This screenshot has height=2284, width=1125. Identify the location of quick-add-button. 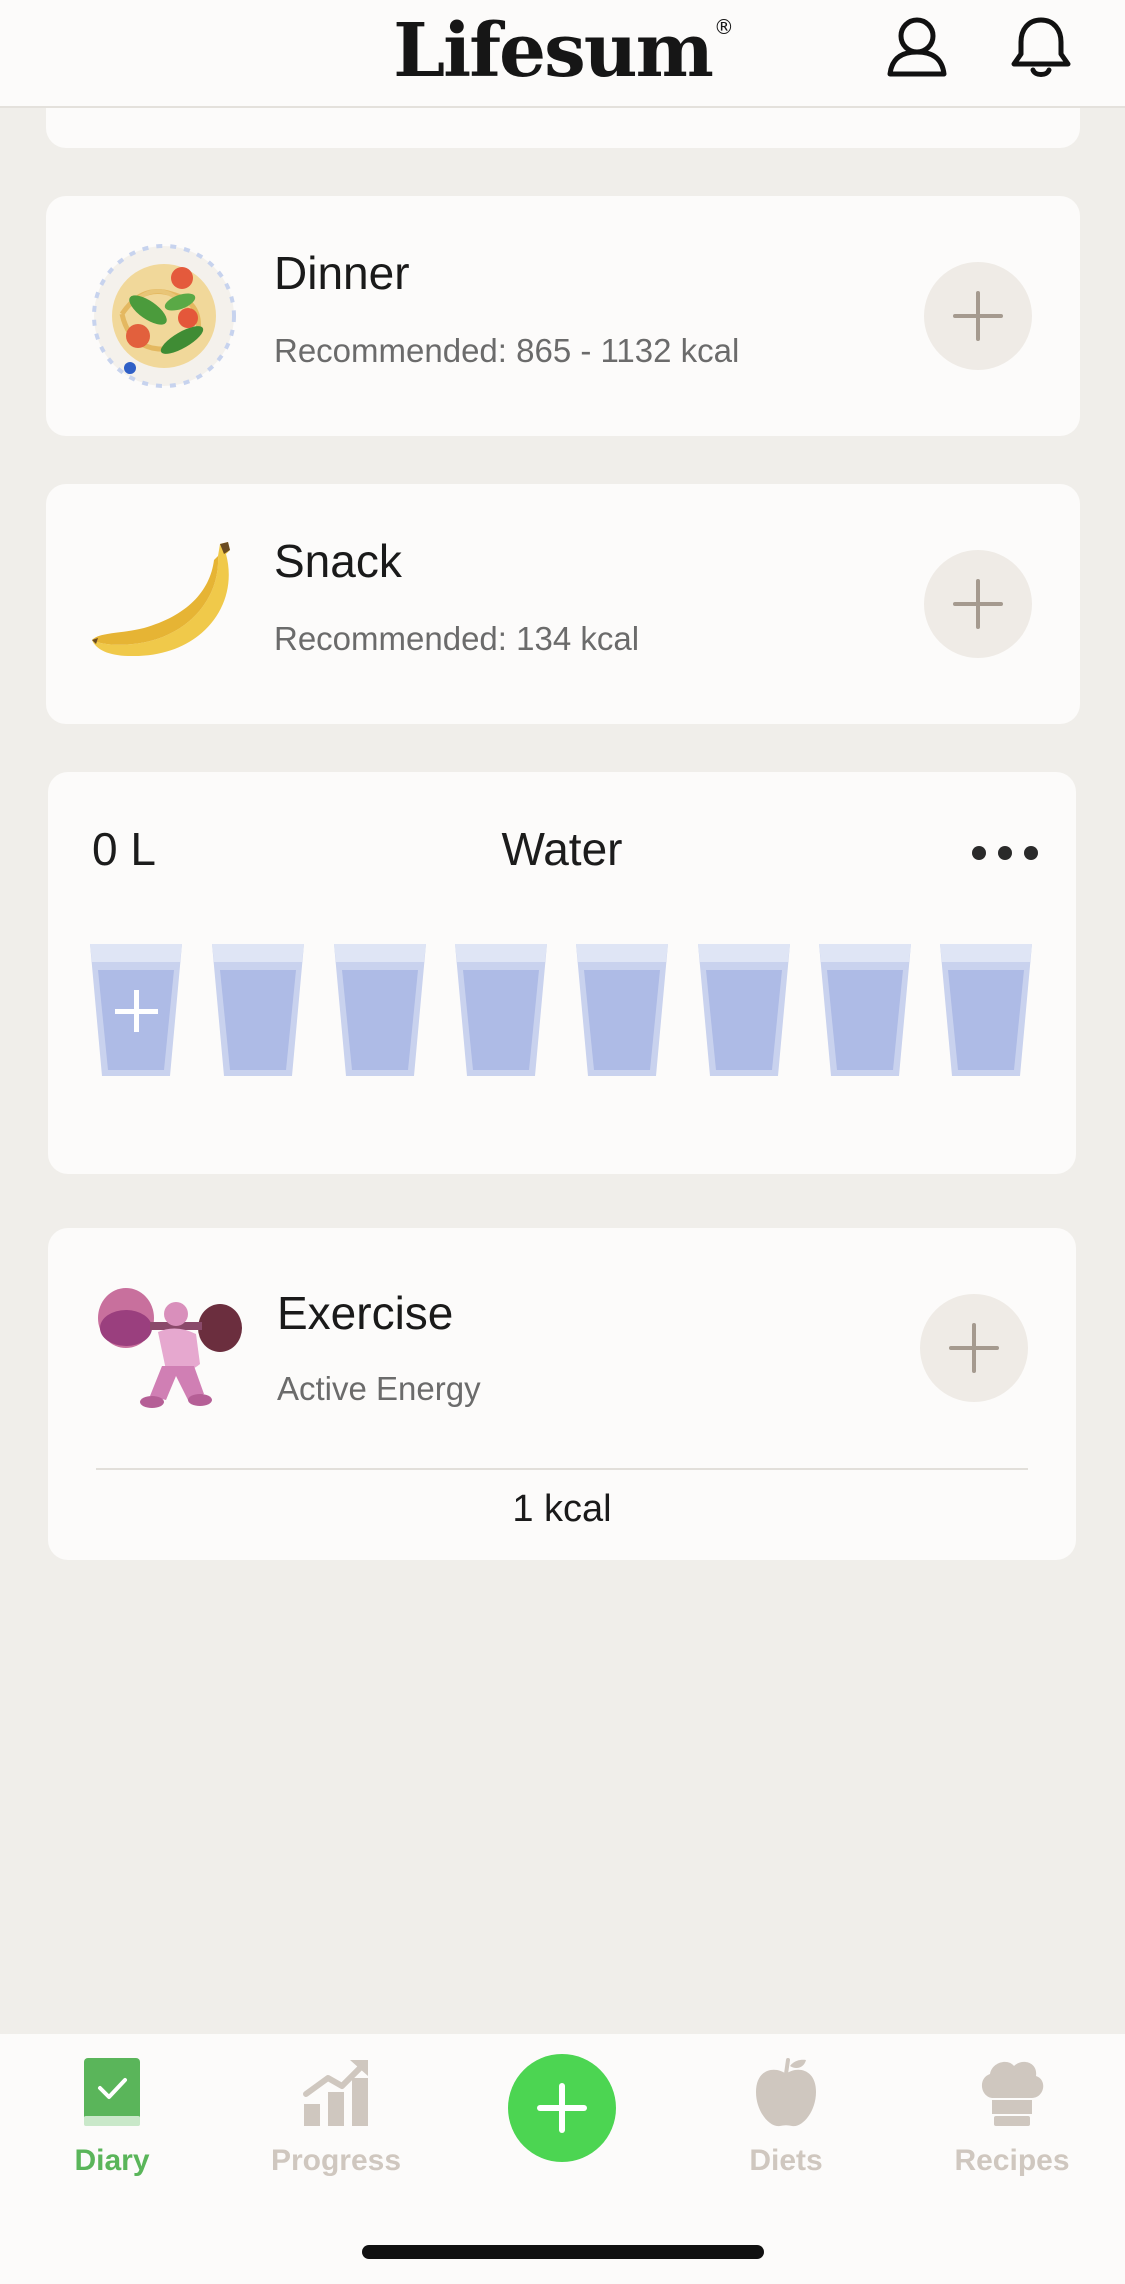
(562, 2108).